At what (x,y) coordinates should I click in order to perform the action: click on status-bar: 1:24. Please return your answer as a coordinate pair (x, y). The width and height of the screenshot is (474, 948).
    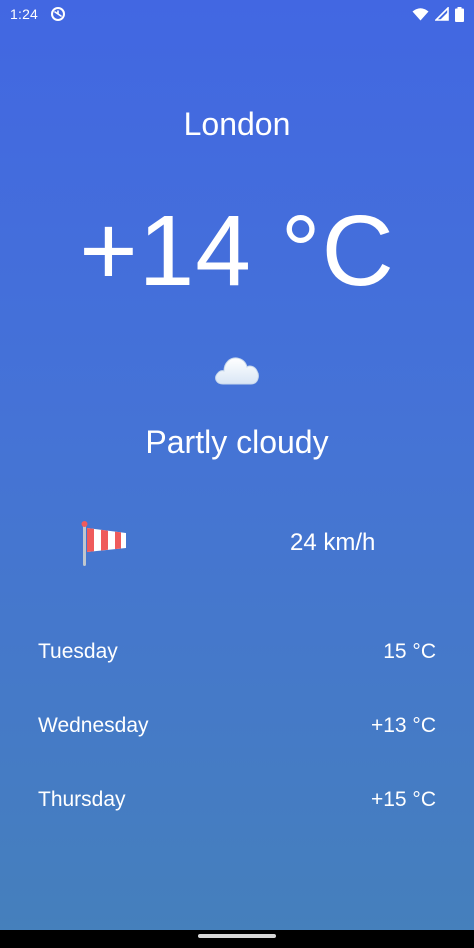
    Looking at the image, I should click on (237, 14).